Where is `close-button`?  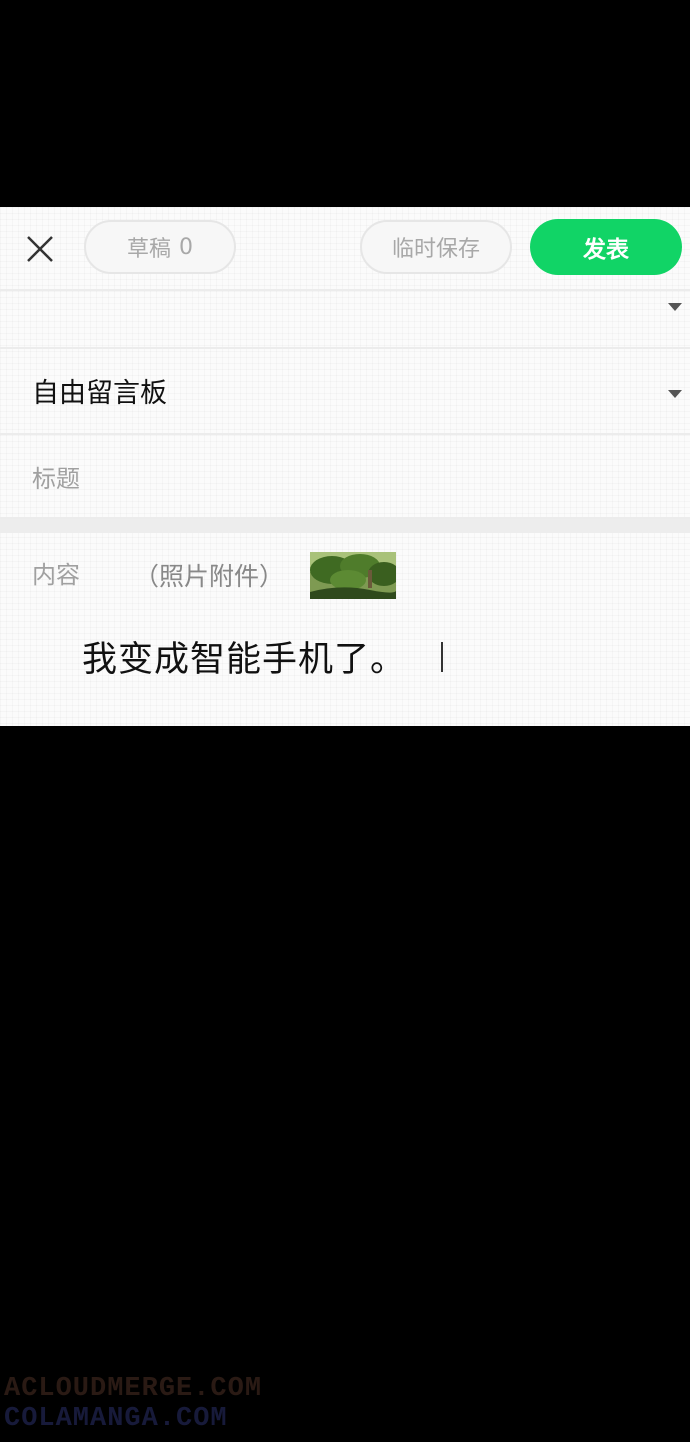
close-button is located at coordinates (40, 249).